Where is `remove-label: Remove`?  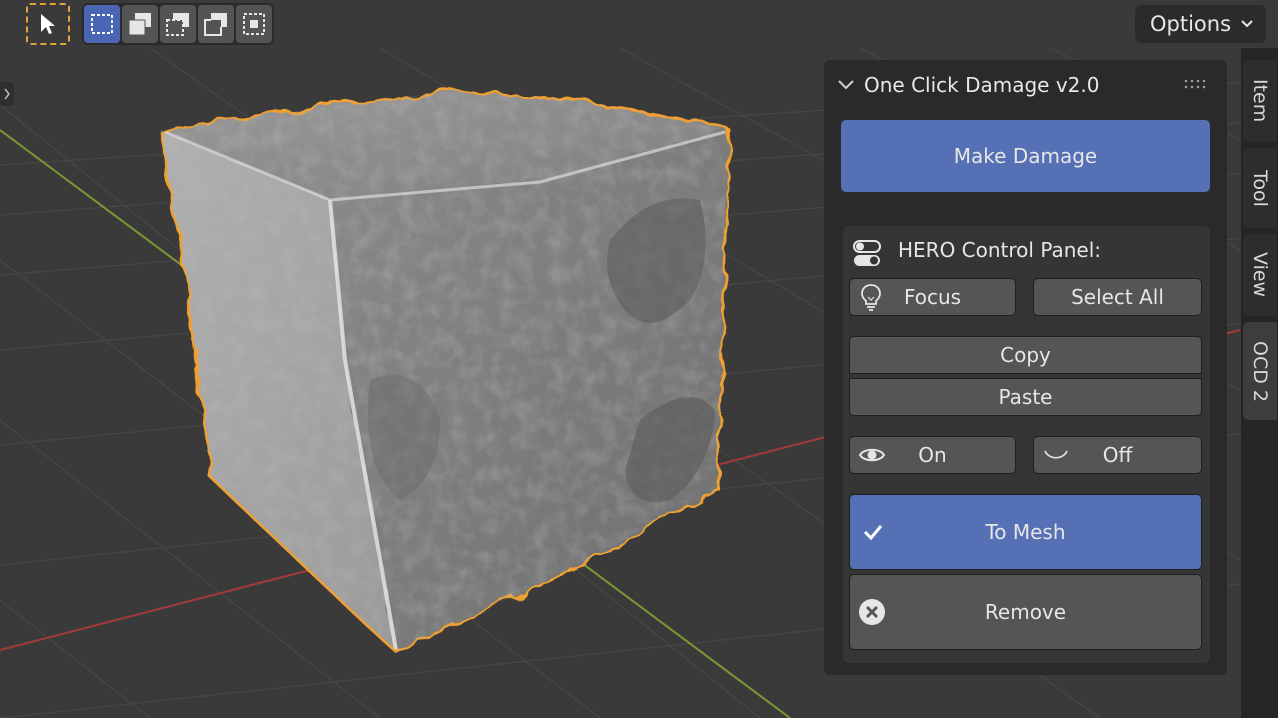
remove-label: Remove is located at coordinates (1025, 612).